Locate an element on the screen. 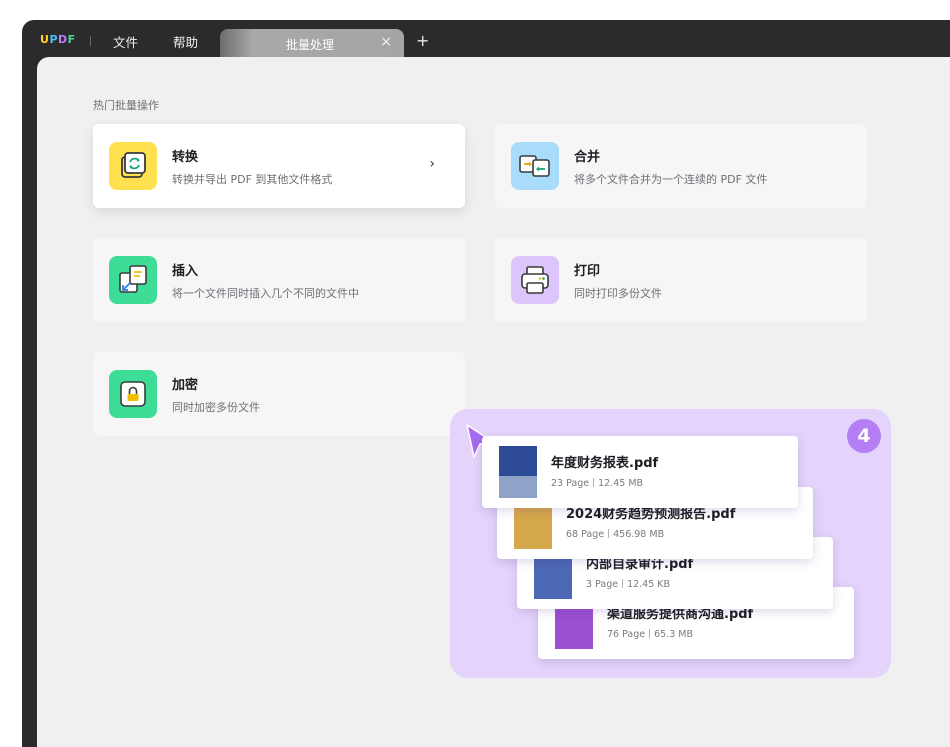 This screenshot has width=950, height=747. file-meta: 3 Page 12.45 KB is located at coordinates (628, 584).